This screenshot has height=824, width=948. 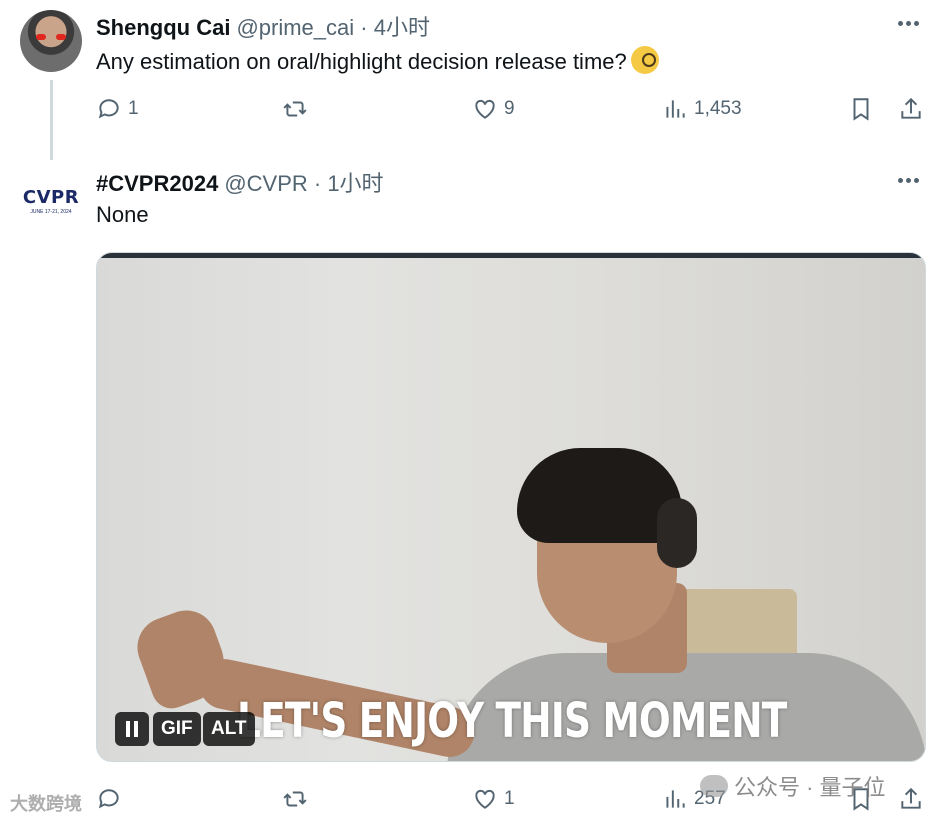 What do you see at coordinates (511, 255) in the screenshot?
I see `media-top-edge` at bounding box center [511, 255].